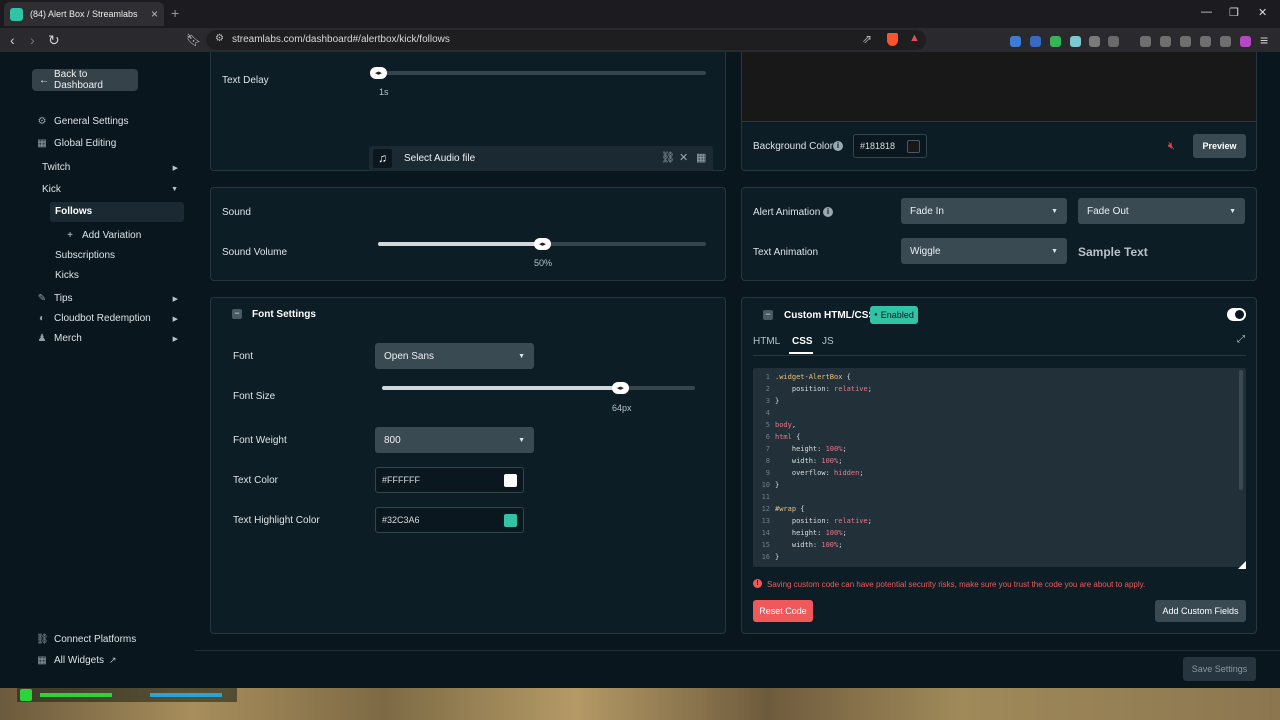 This screenshot has width=1280, height=720. Describe the element at coordinates (892, 39) in the screenshot. I see `brave-shield-icon` at that location.